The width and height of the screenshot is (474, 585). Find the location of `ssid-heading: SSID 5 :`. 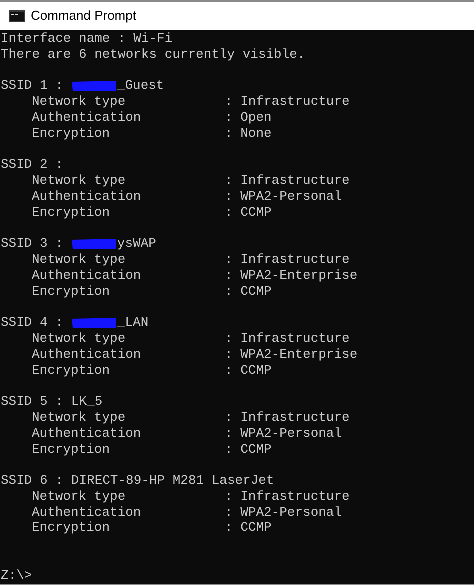

ssid-heading: SSID 5 : is located at coordinates (32, 402).